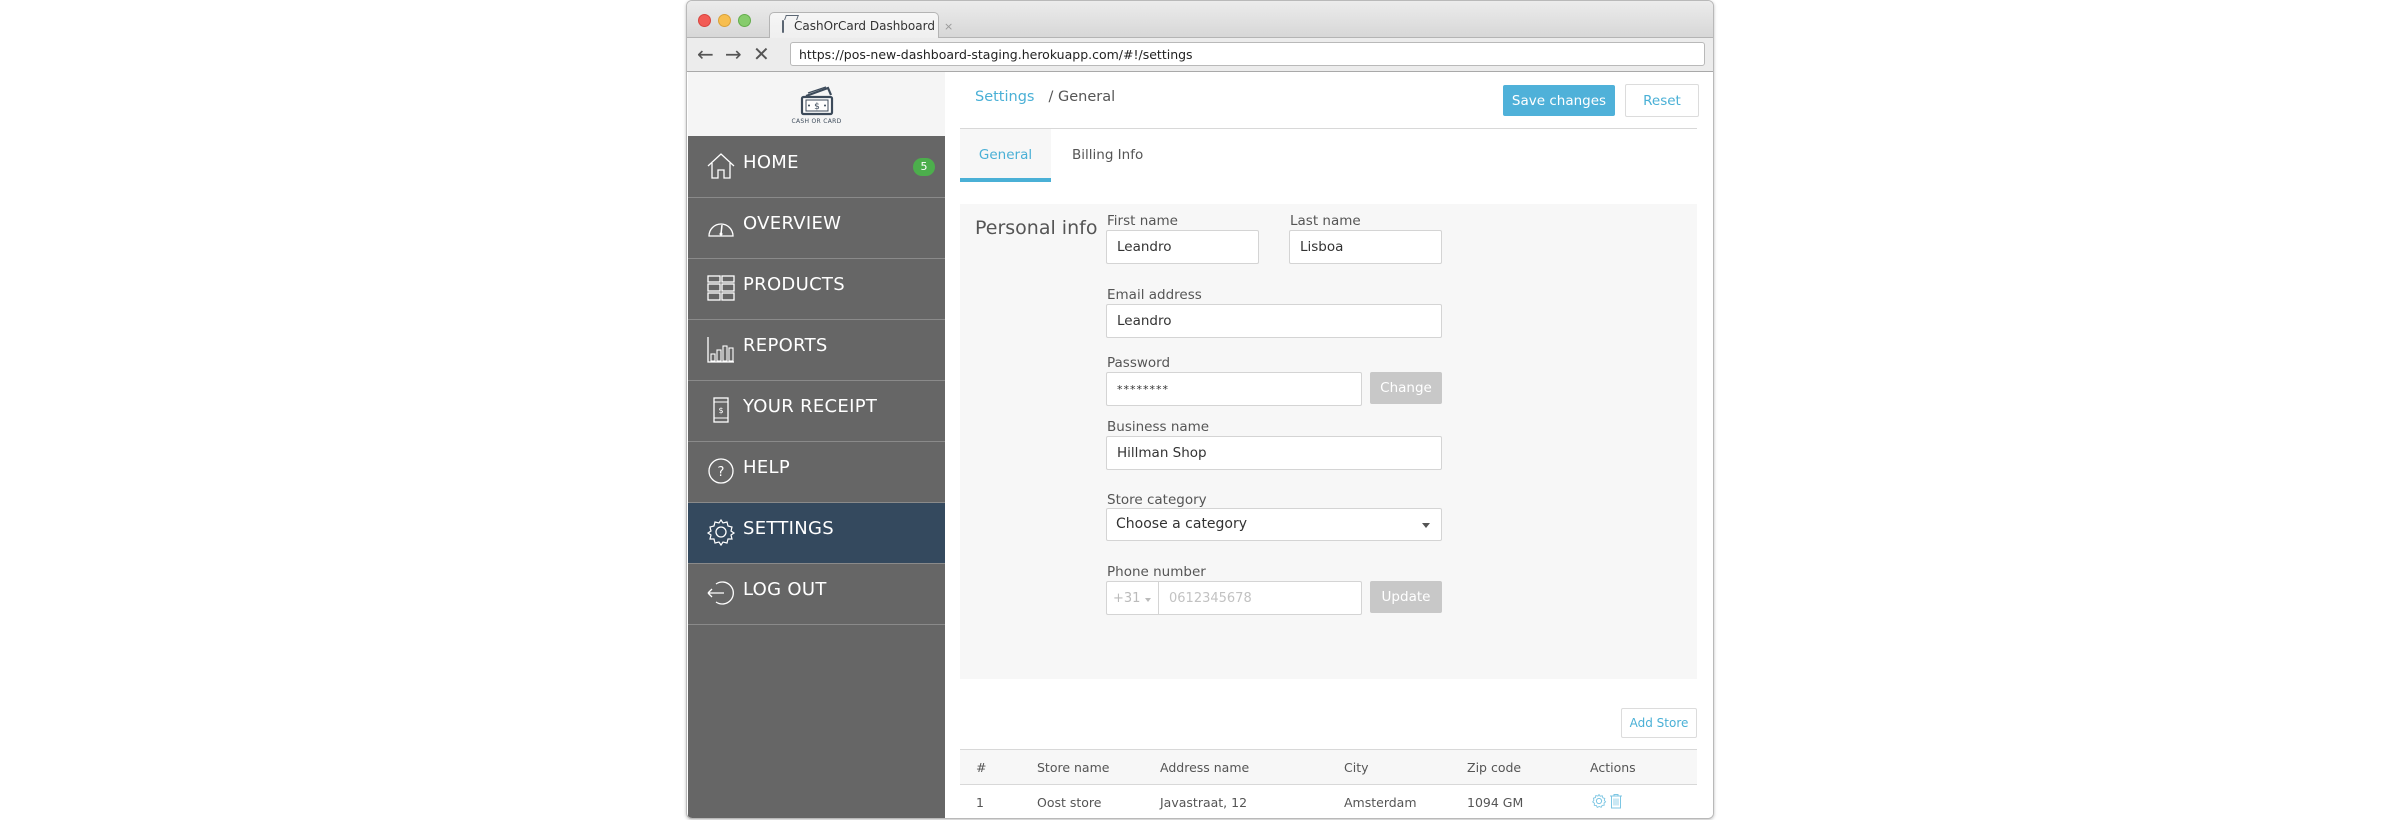  Describe the element at coordinates (785, 345) in the screenshot. I see `sidebar-item-label: REPORTS` at that location.